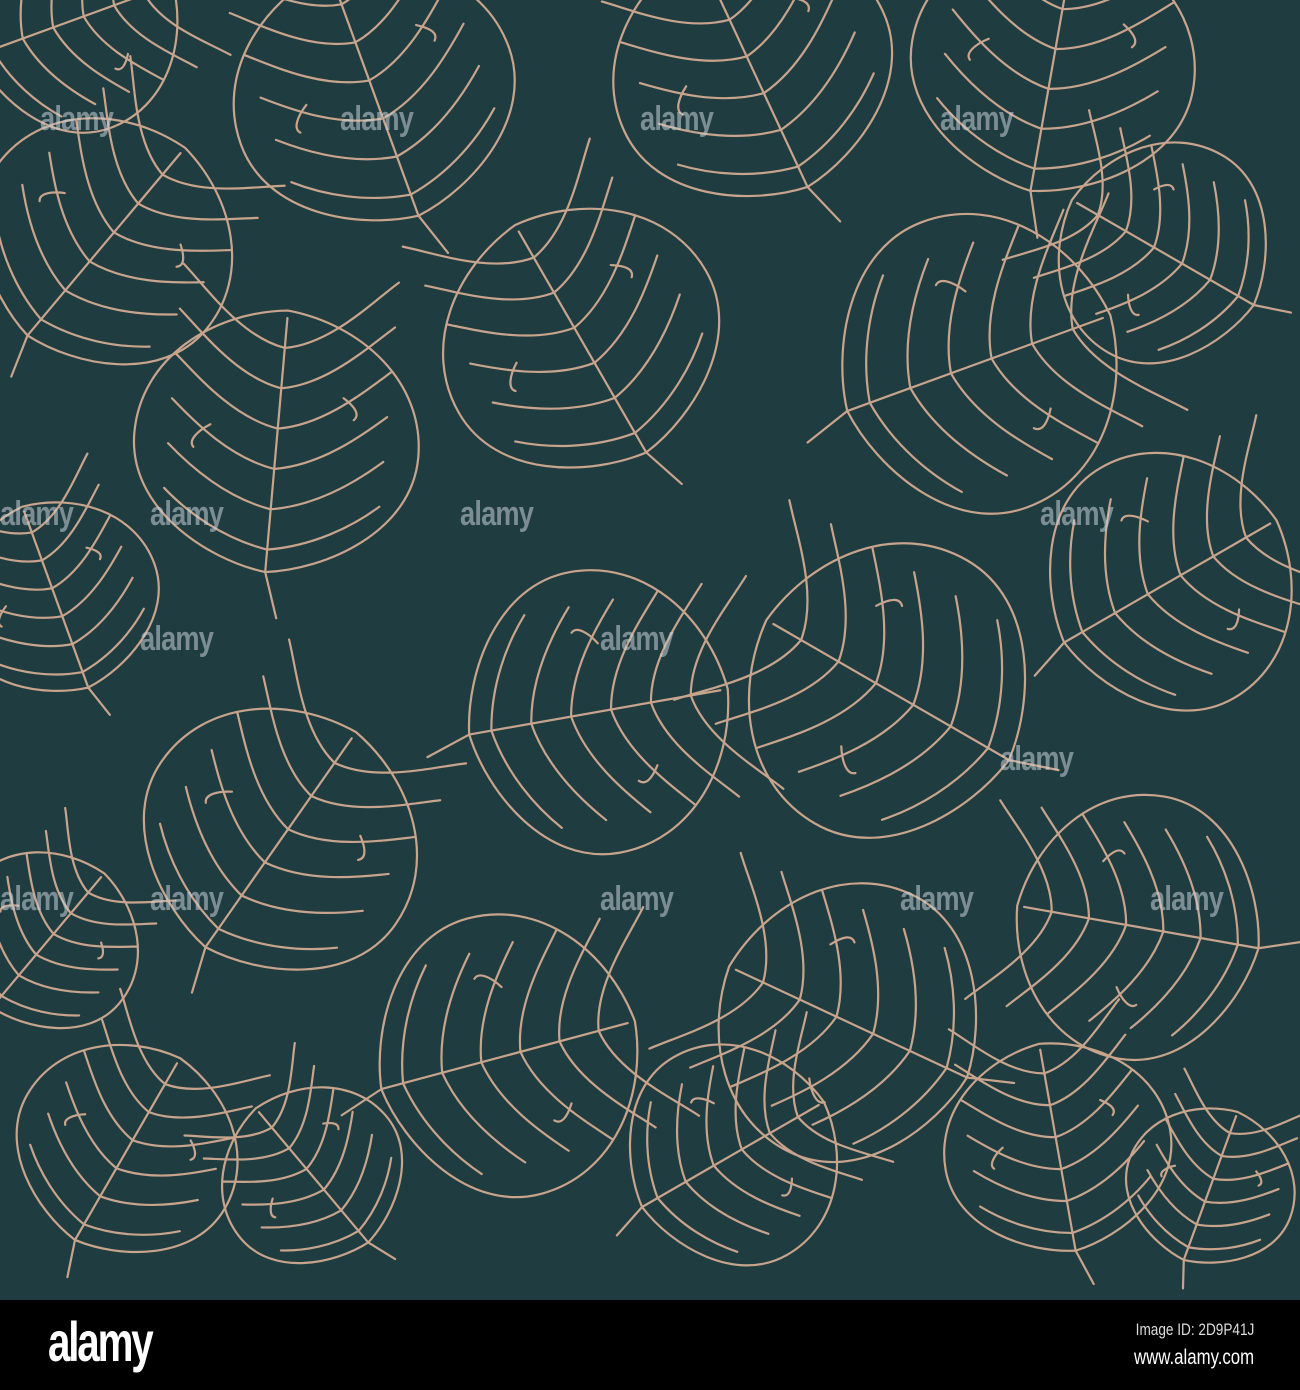 The height and width of the screenshot is (1390, 1300). What do you see at coordinates (1193, 1357) in the screenshot?
I see `website-link: www.alamy.com` at bounding box center [1193, 1357].